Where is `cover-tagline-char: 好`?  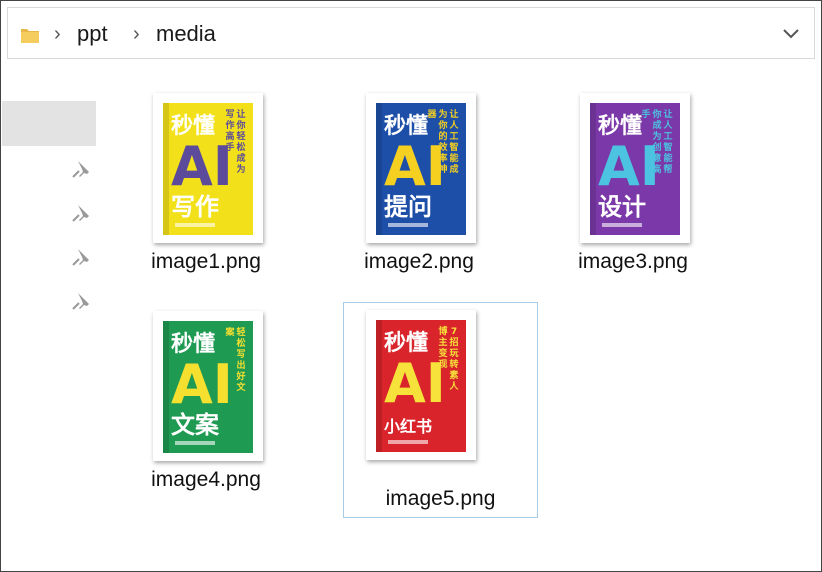 cover-tagline-char: 好 is located at coordinates (240, 376).